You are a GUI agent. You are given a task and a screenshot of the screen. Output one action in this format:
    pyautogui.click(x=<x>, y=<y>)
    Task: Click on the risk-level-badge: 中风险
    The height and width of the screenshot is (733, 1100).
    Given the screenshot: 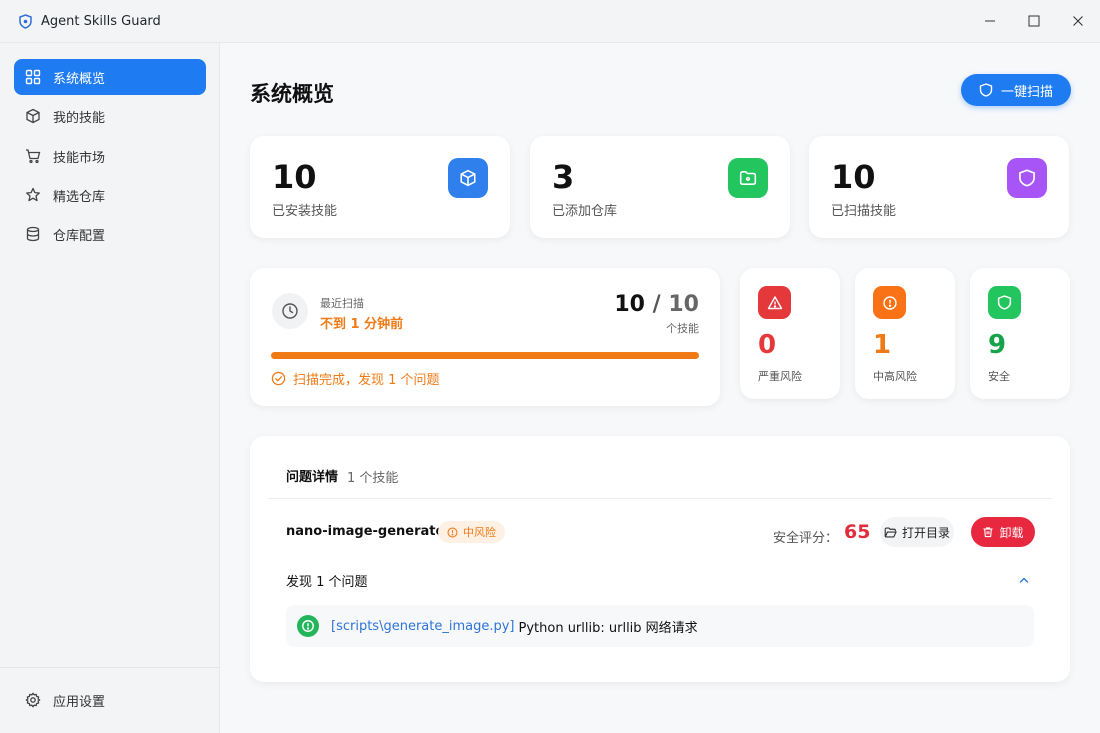 What is the action you would take?
    pyautogui.click(x=471, y=532)
    